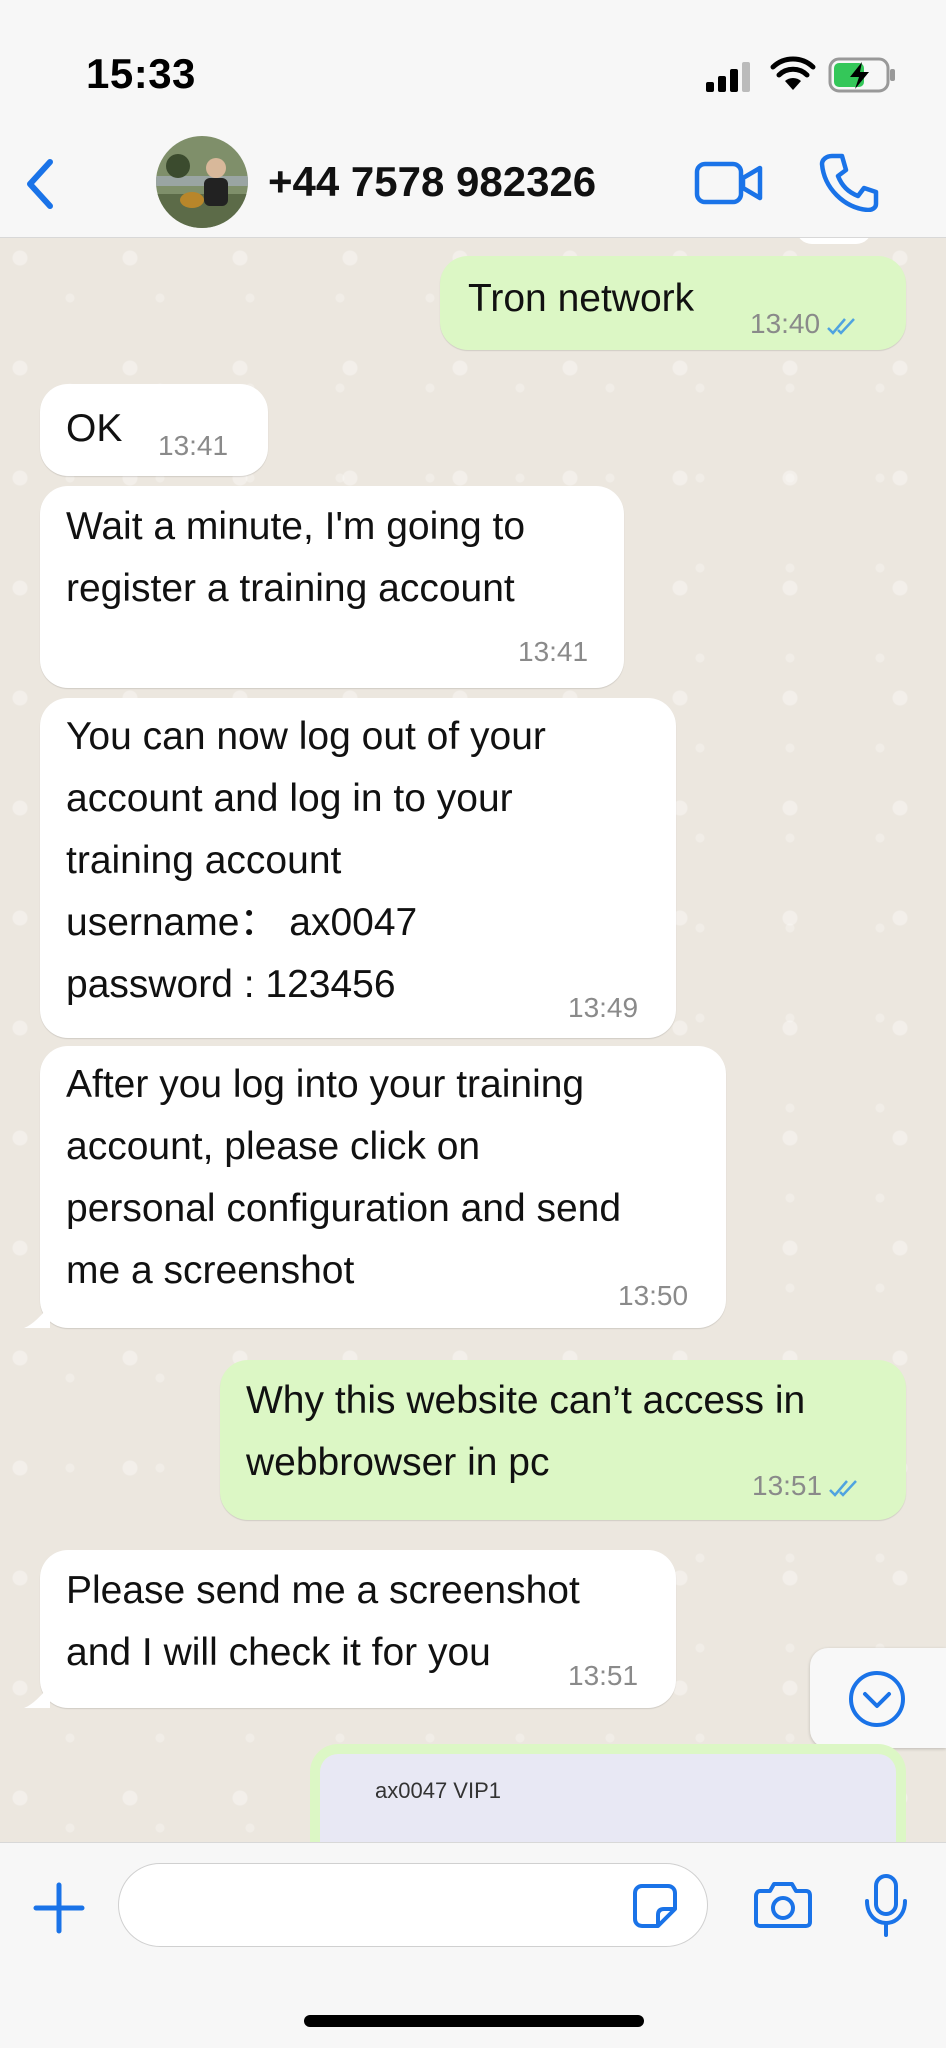 Image resolution: width=946 pixels, height=2048 pixels. What do you see at coordinates (202, 182) in the screenshot?
I see `avatar` at bounding box center [202, 182].